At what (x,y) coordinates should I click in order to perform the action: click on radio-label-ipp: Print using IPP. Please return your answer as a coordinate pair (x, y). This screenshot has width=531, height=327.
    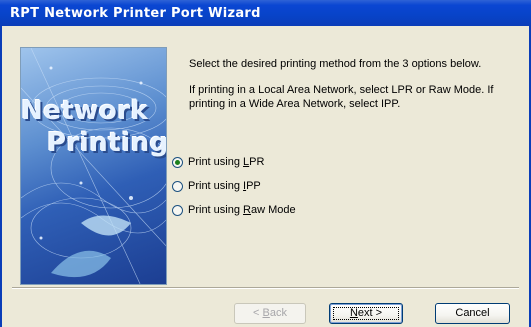
    Looking at the image, I should click on (224, 186).